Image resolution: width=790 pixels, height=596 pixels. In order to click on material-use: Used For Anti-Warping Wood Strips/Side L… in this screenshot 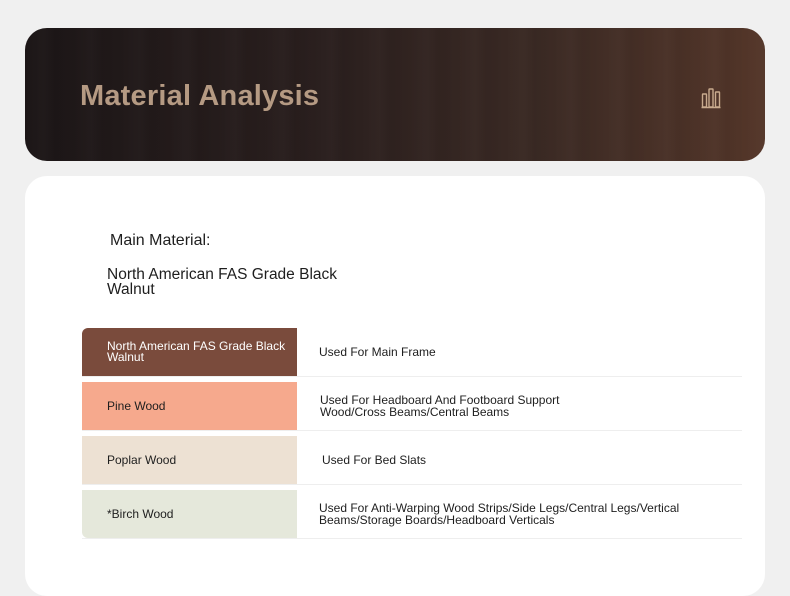, I will do `click(499, 513)`.